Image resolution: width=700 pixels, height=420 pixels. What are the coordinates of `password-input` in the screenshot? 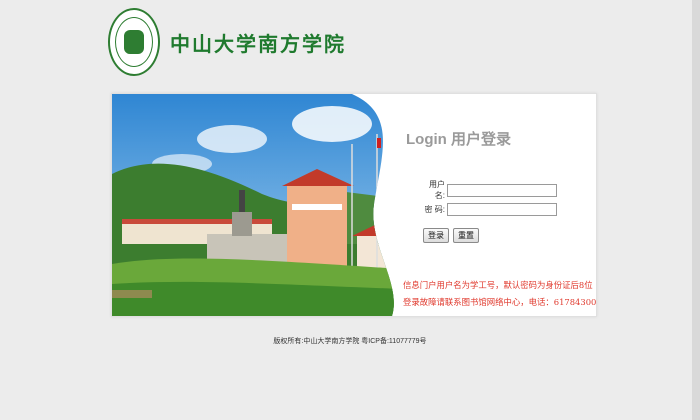 It's located at (502, 209).